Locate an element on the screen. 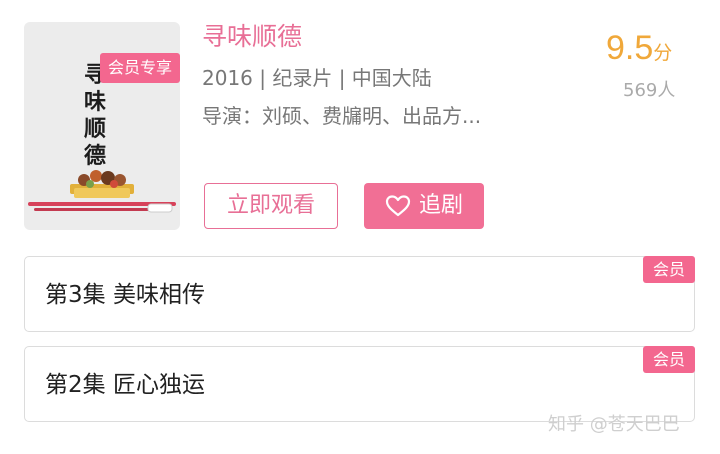 This screenshot has width=720, height=454. rating-value: 9.5 is located at coordinates (630, 48).